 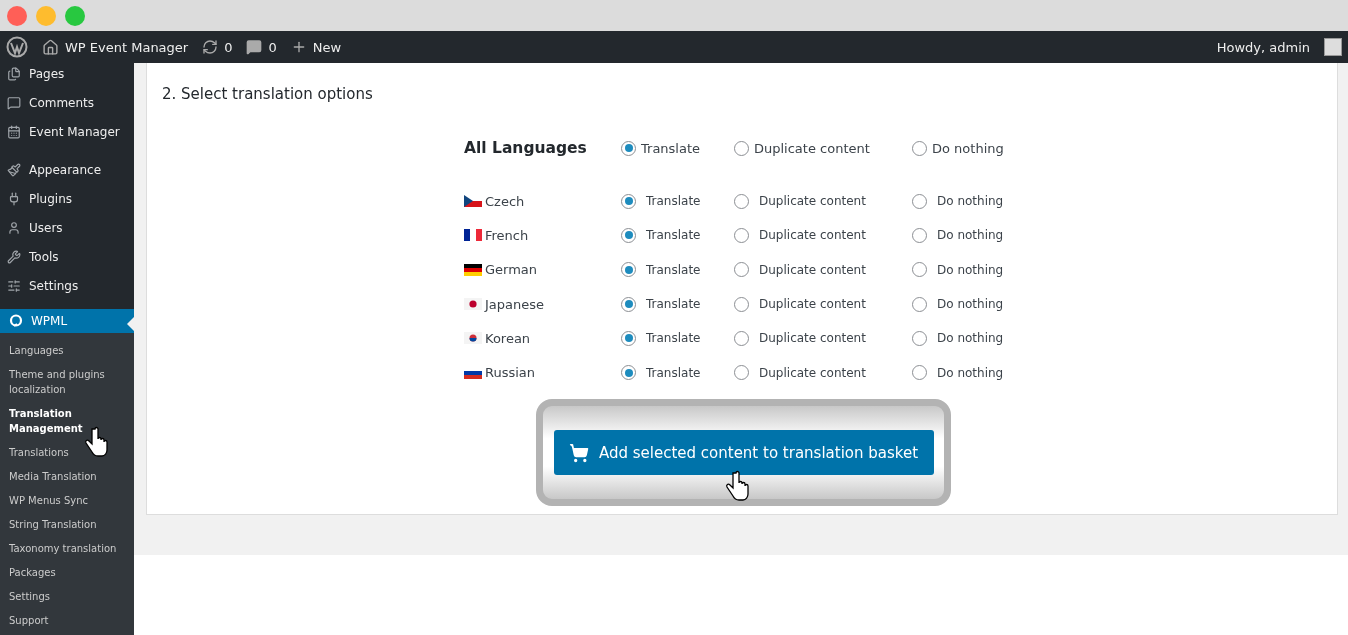 What do you see at coordinates (327, 47) in the screenshot?
I see `new-link: New` at bounding box center [327, 47].